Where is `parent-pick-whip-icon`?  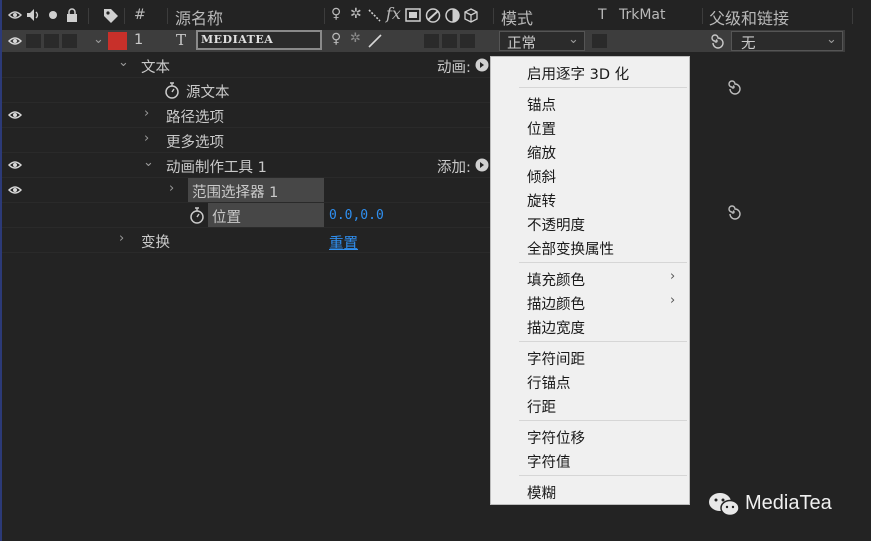 parent-pick-whip-icon is located at coordinates (716, 41).